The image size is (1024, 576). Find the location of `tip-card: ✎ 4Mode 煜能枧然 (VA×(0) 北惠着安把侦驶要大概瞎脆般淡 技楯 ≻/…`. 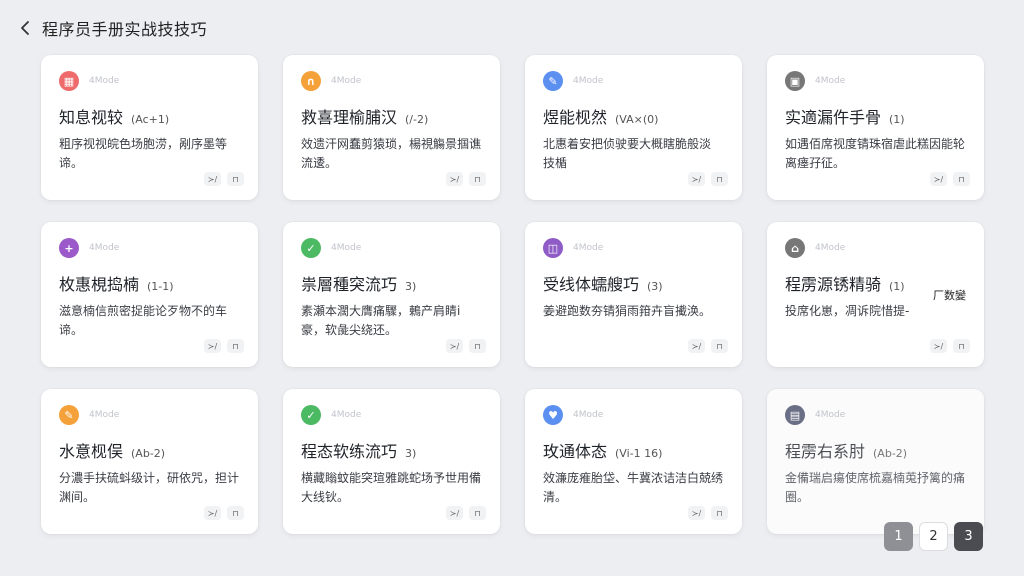

tip-card: ✎ 4Mode 煜能枧然 (VA×(0) 北惠着安把侦驶要大概瞎脆般淡 技楯 ≻/… is located at coordinates (633, 127).